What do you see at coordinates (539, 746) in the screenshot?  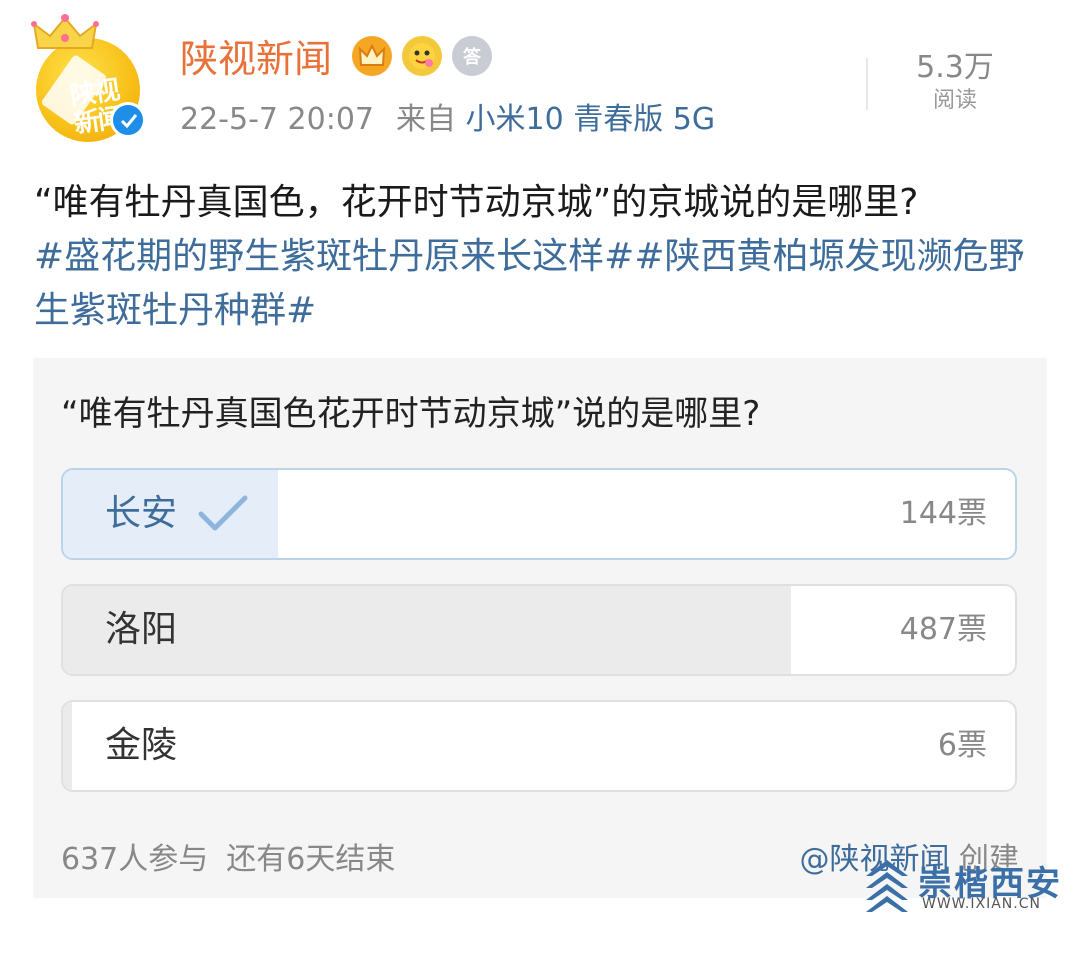 I see `poll-option-jinling: 金陵 6票` at bounding box center [539, 746].